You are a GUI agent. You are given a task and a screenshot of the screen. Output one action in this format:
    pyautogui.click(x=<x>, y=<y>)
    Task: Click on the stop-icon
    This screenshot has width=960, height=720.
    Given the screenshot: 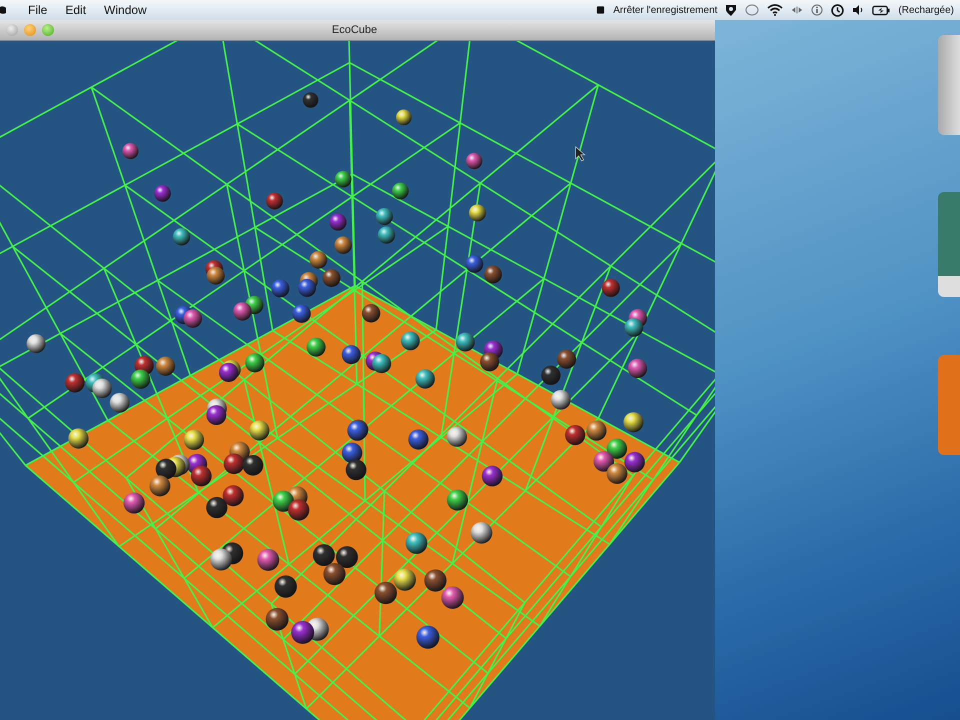 What is the action you would take?
    pyautogui.click(x=601, y=10)
    